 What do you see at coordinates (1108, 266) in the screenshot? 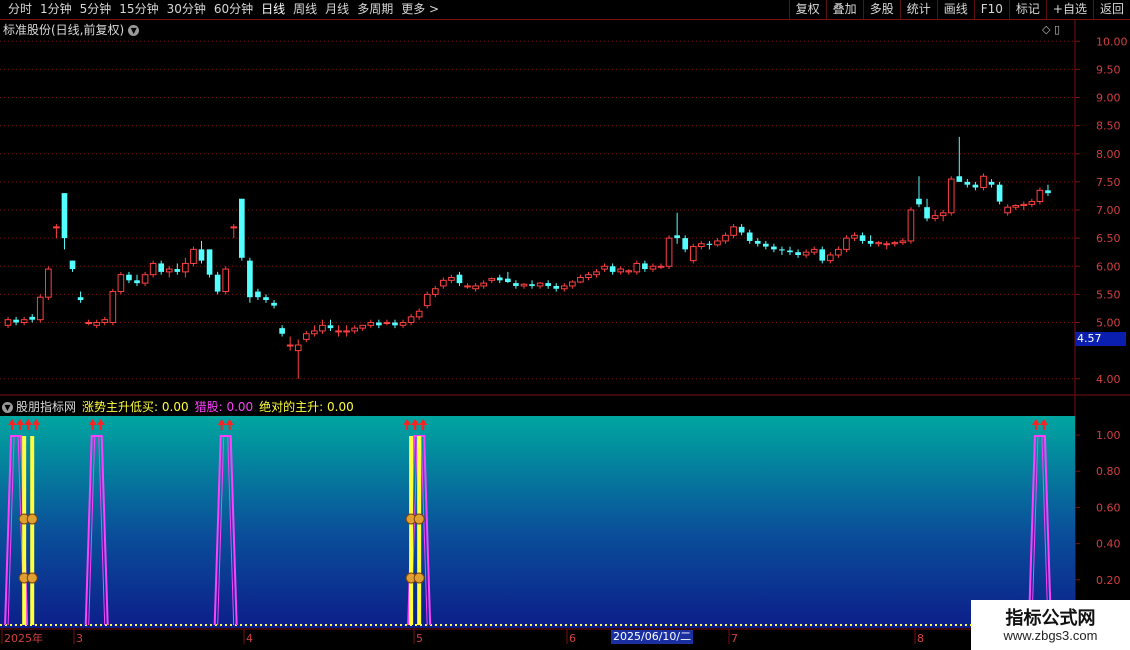
I see `y-tick-label: 6.00` at bounding box center [1108, 266].